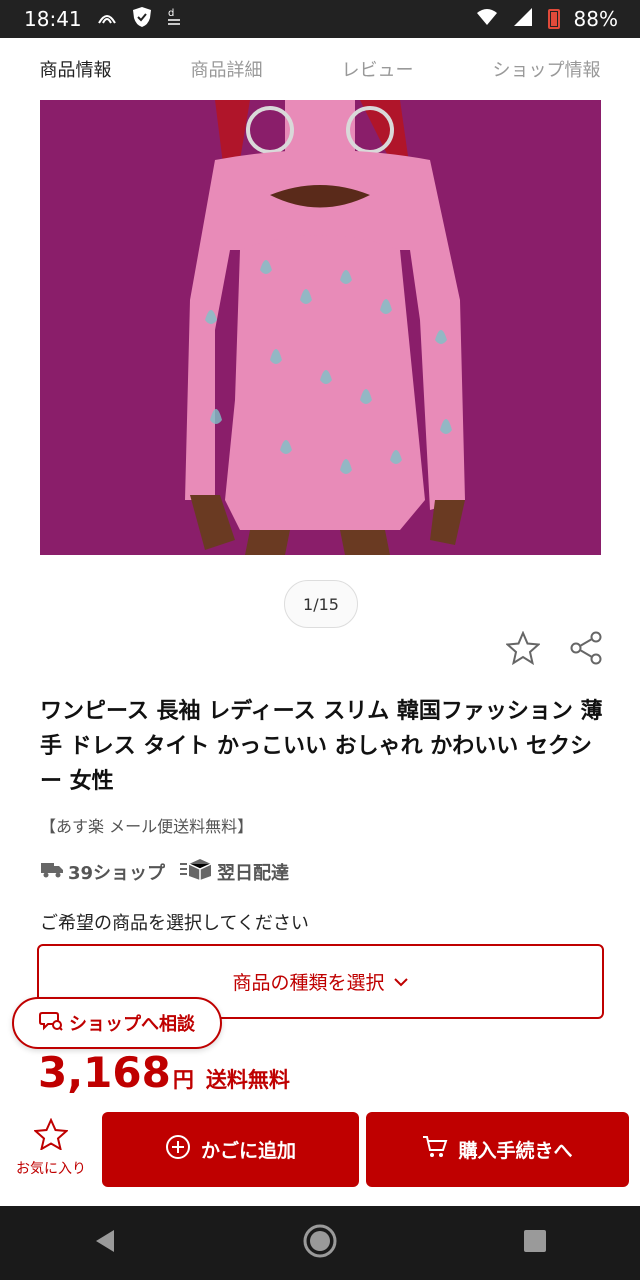 The height and width of the screenshot is (1280, 640). Describe the element at coordinates (104, 1072) in the screenshot. I see `price-value: 3,168` at that location.